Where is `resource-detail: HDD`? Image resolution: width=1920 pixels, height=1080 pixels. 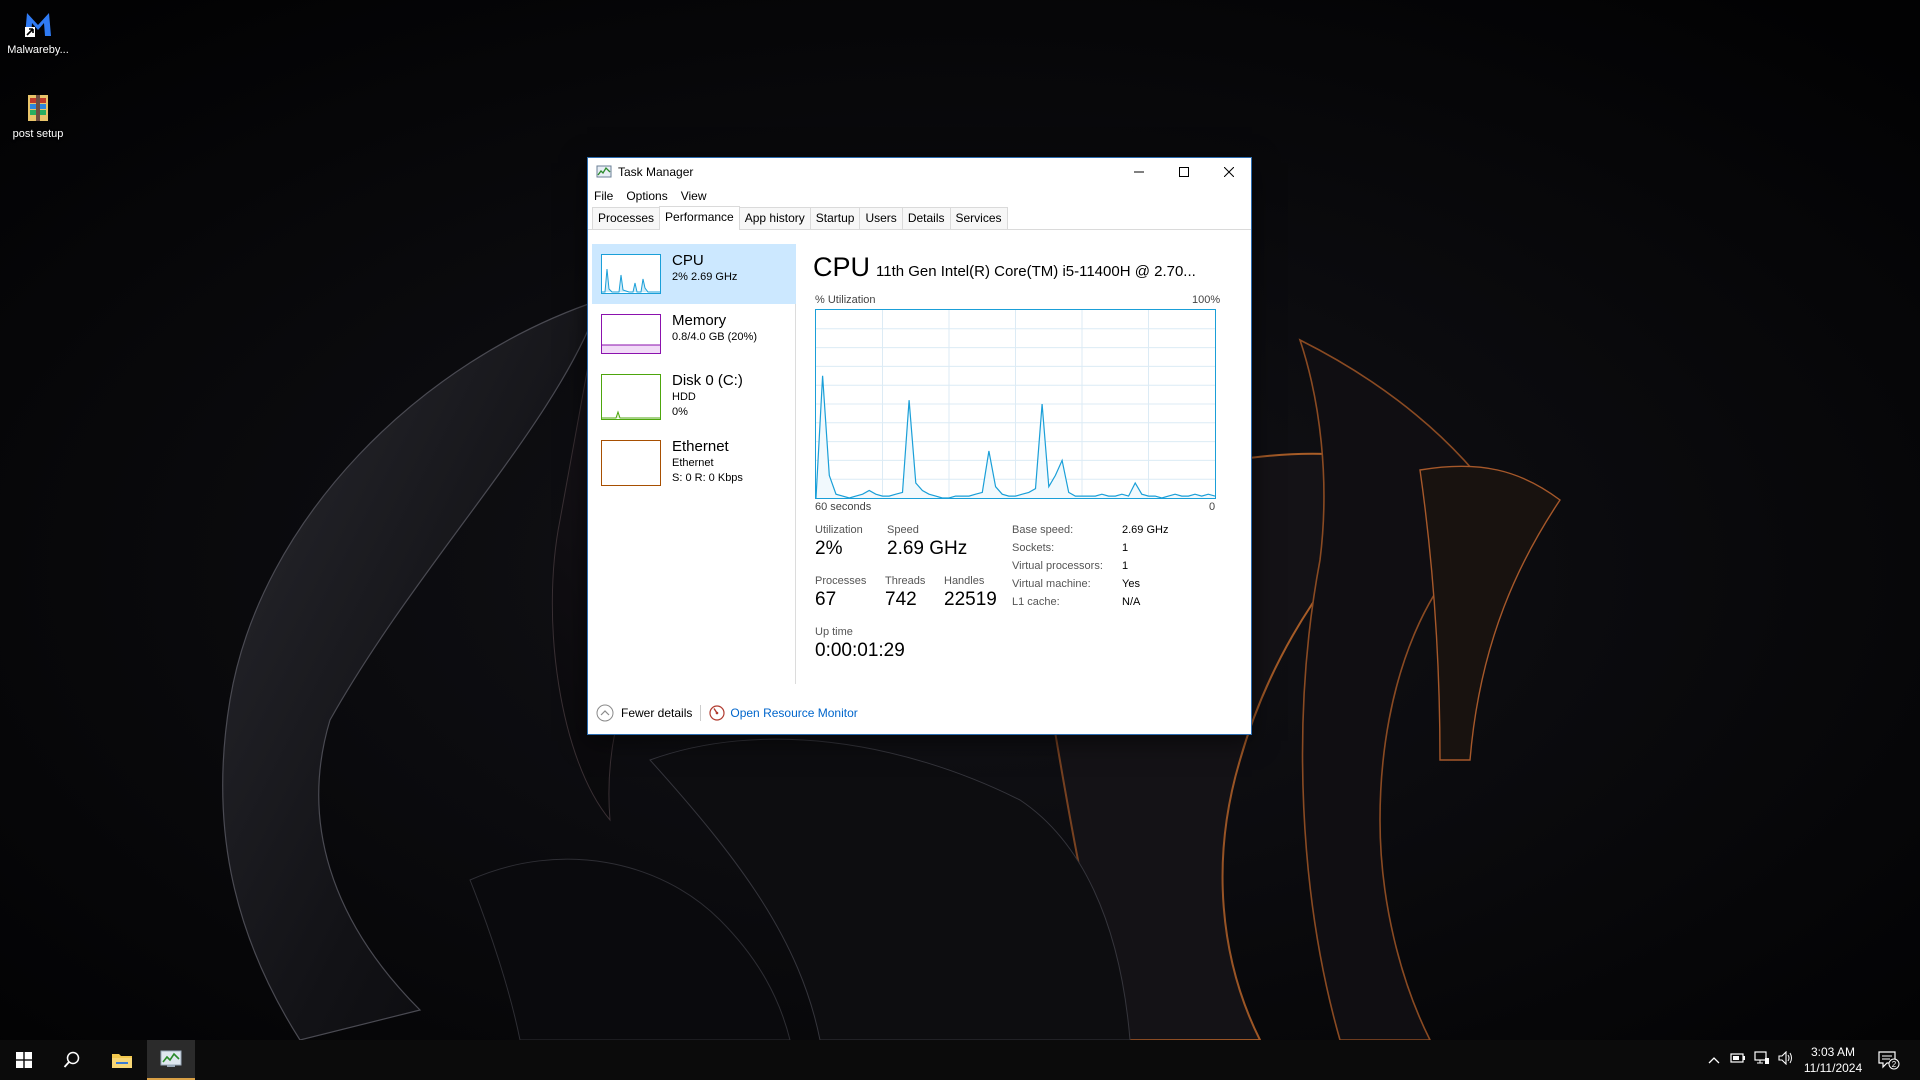
resource-detail: HDD is located at coordinates (684, 397).